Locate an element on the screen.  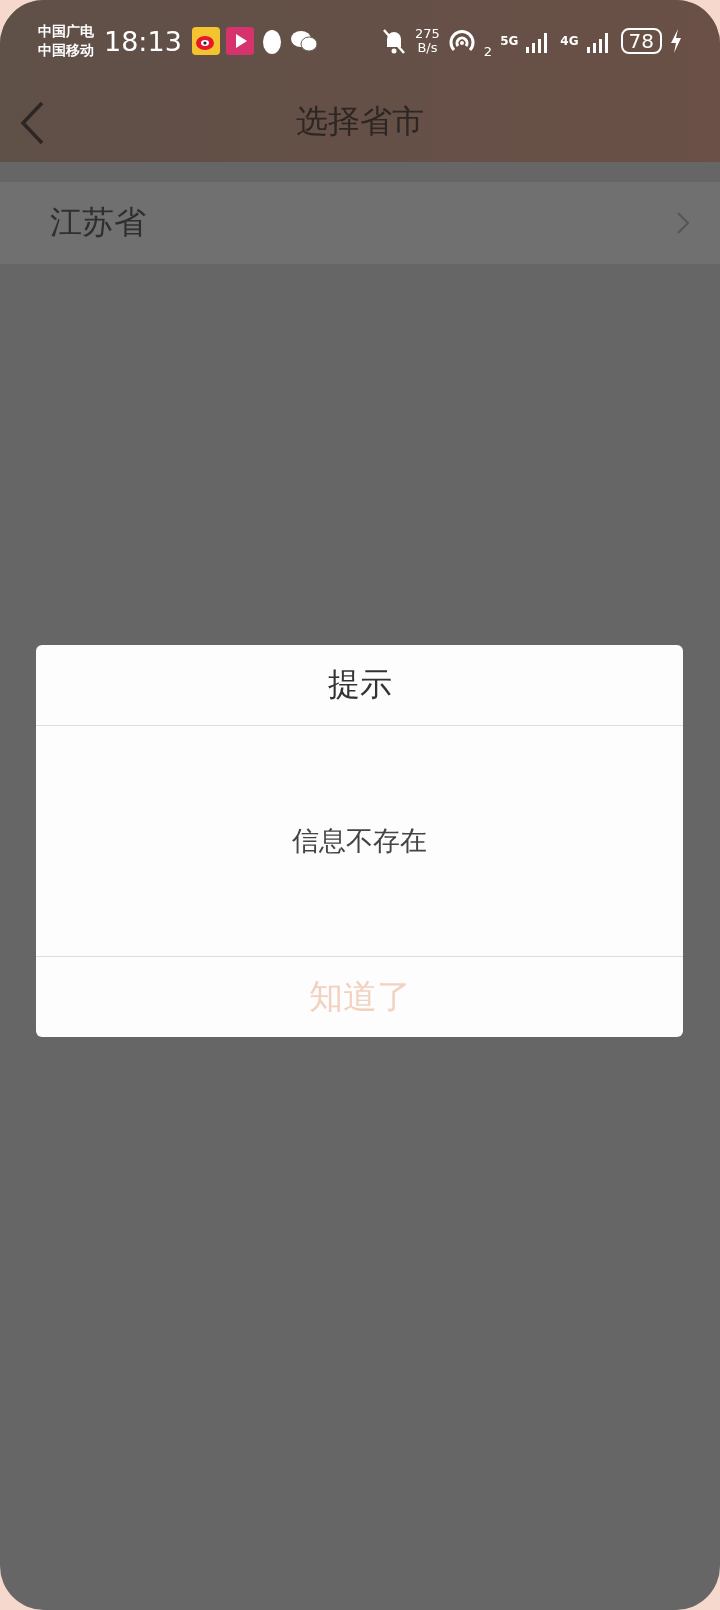
status-time: 18:13 is located at coordinates (143, 41).